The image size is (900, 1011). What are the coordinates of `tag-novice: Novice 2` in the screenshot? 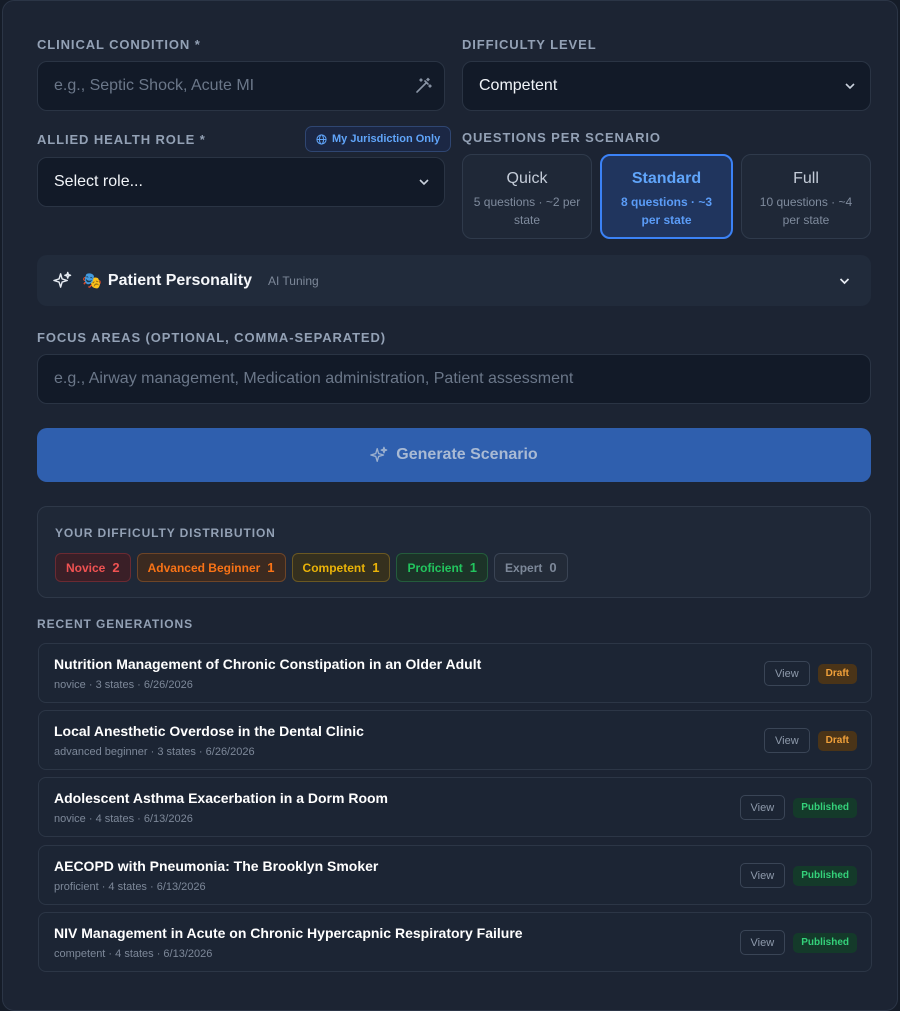 It's located at (93, 567).